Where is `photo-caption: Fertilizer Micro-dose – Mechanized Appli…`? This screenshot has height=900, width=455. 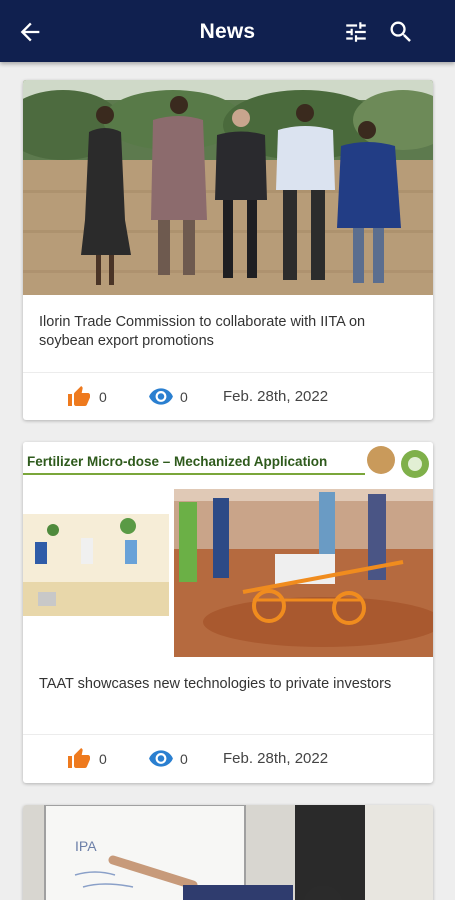
photo-caption: Fertilizer Micro-dose – Mechanized Appli… is located at coordinates (177, 461).